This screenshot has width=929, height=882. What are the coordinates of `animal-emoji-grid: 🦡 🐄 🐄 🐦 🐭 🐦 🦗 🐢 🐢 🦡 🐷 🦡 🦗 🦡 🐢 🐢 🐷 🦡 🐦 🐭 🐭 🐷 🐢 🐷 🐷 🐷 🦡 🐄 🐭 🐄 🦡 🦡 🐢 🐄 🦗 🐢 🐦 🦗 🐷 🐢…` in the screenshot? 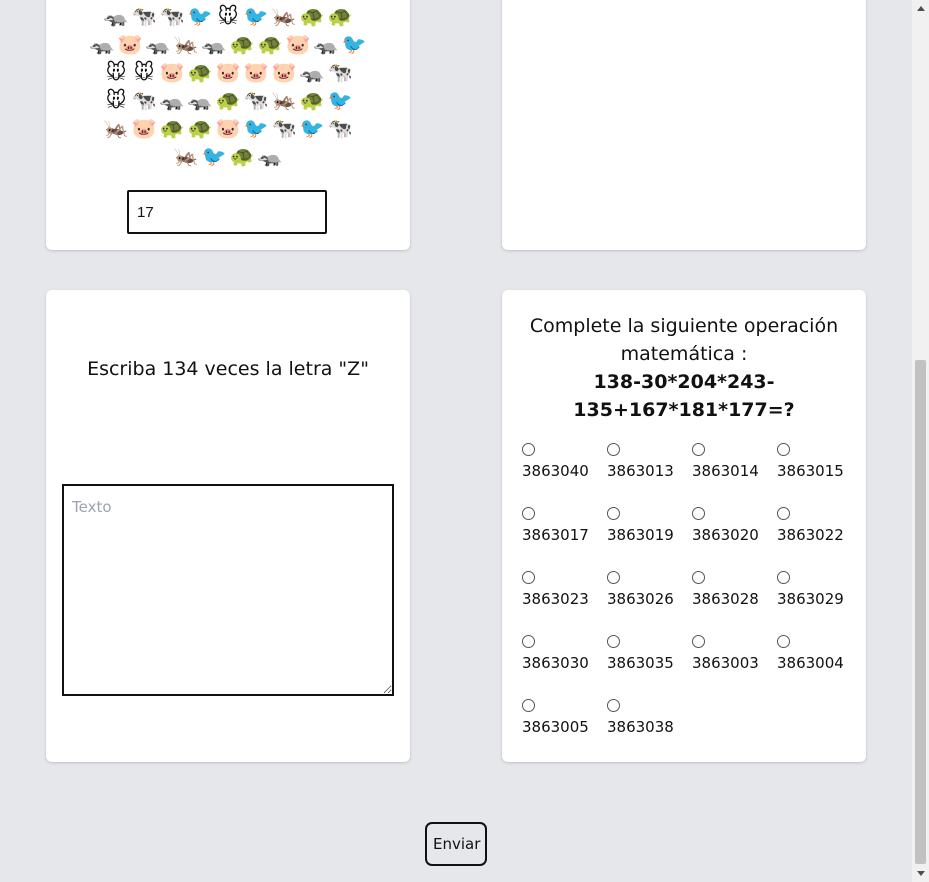 It's located at (228, 86).